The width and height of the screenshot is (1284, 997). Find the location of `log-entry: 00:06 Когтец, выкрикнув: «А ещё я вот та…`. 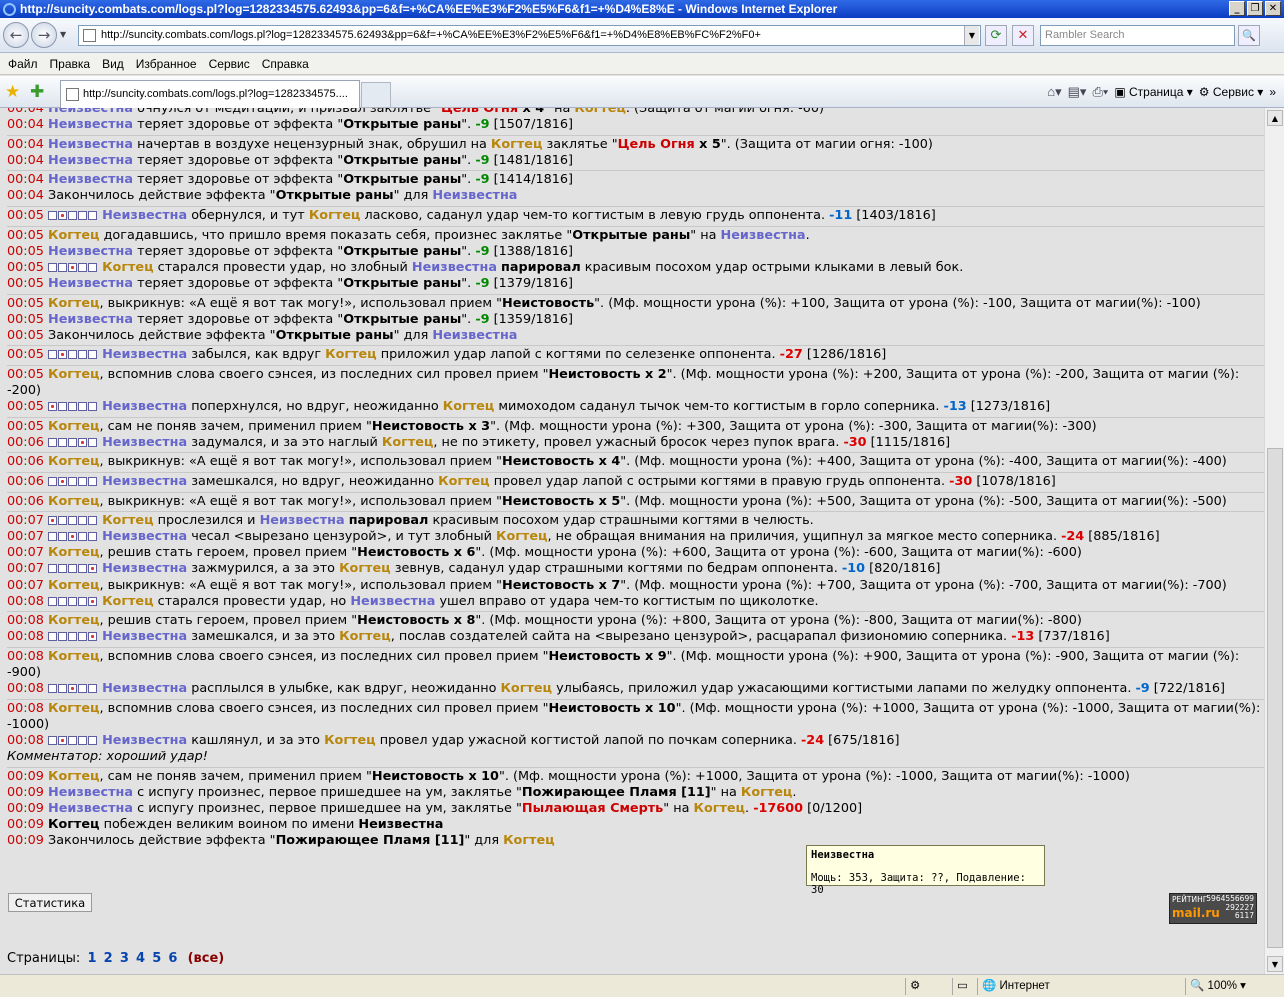

log-entry: 00:06 Когтец, выкрикнув: «А ещё я вот та… is located at coordinates (635, 462).